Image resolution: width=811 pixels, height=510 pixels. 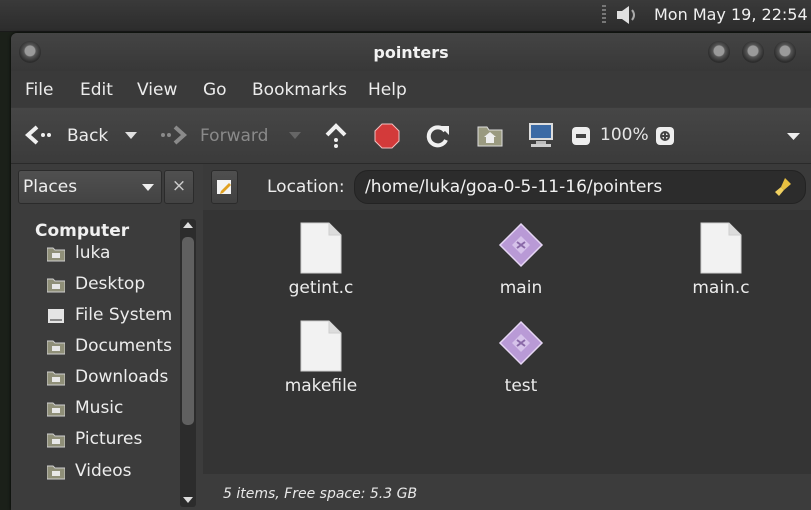 I want to click on menu-view: View, so click(x=157, y=90).